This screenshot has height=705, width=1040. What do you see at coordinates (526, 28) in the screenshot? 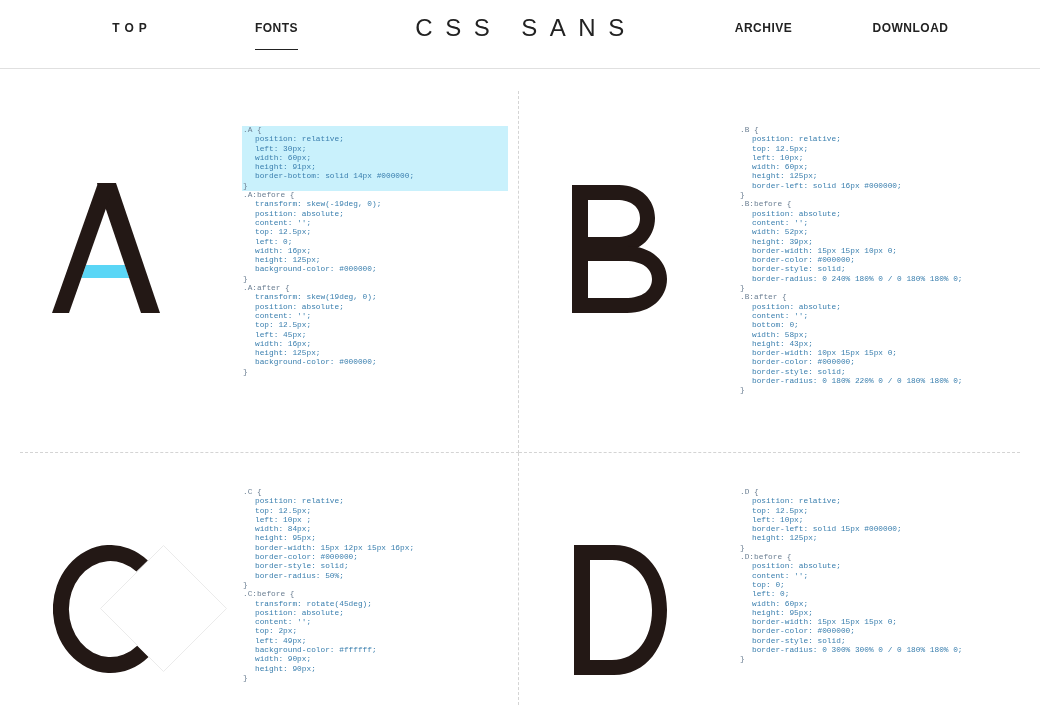
I see `site-logo: CSS SANS` at bounding box center [526, 28].